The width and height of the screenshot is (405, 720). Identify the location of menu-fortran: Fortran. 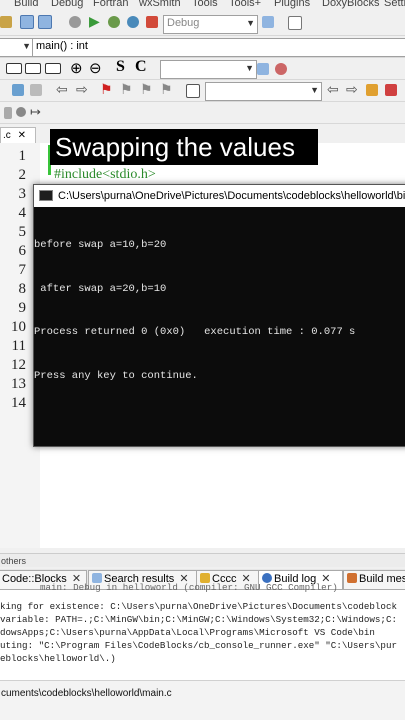
(110, 4).